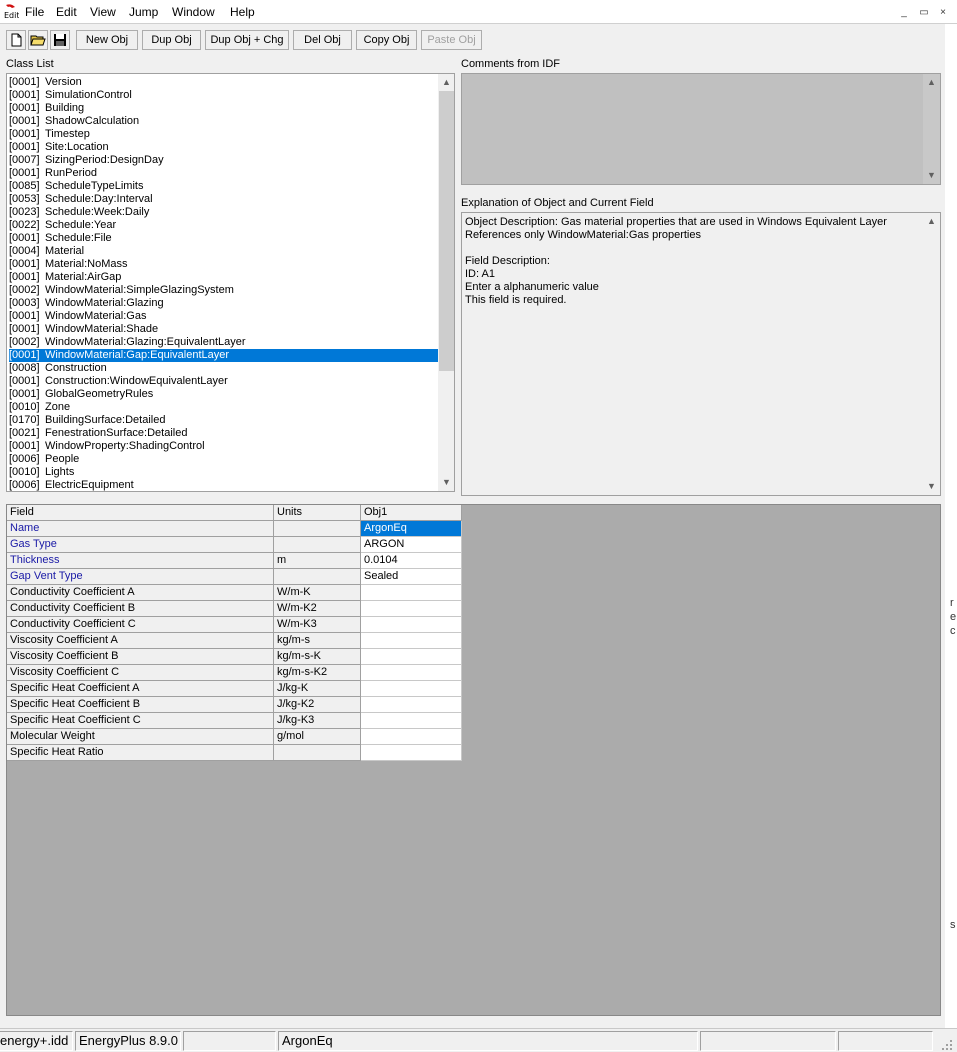  I want to click on class-list-item: [0023] Schedule:Week:Daily, so click(224, 212).